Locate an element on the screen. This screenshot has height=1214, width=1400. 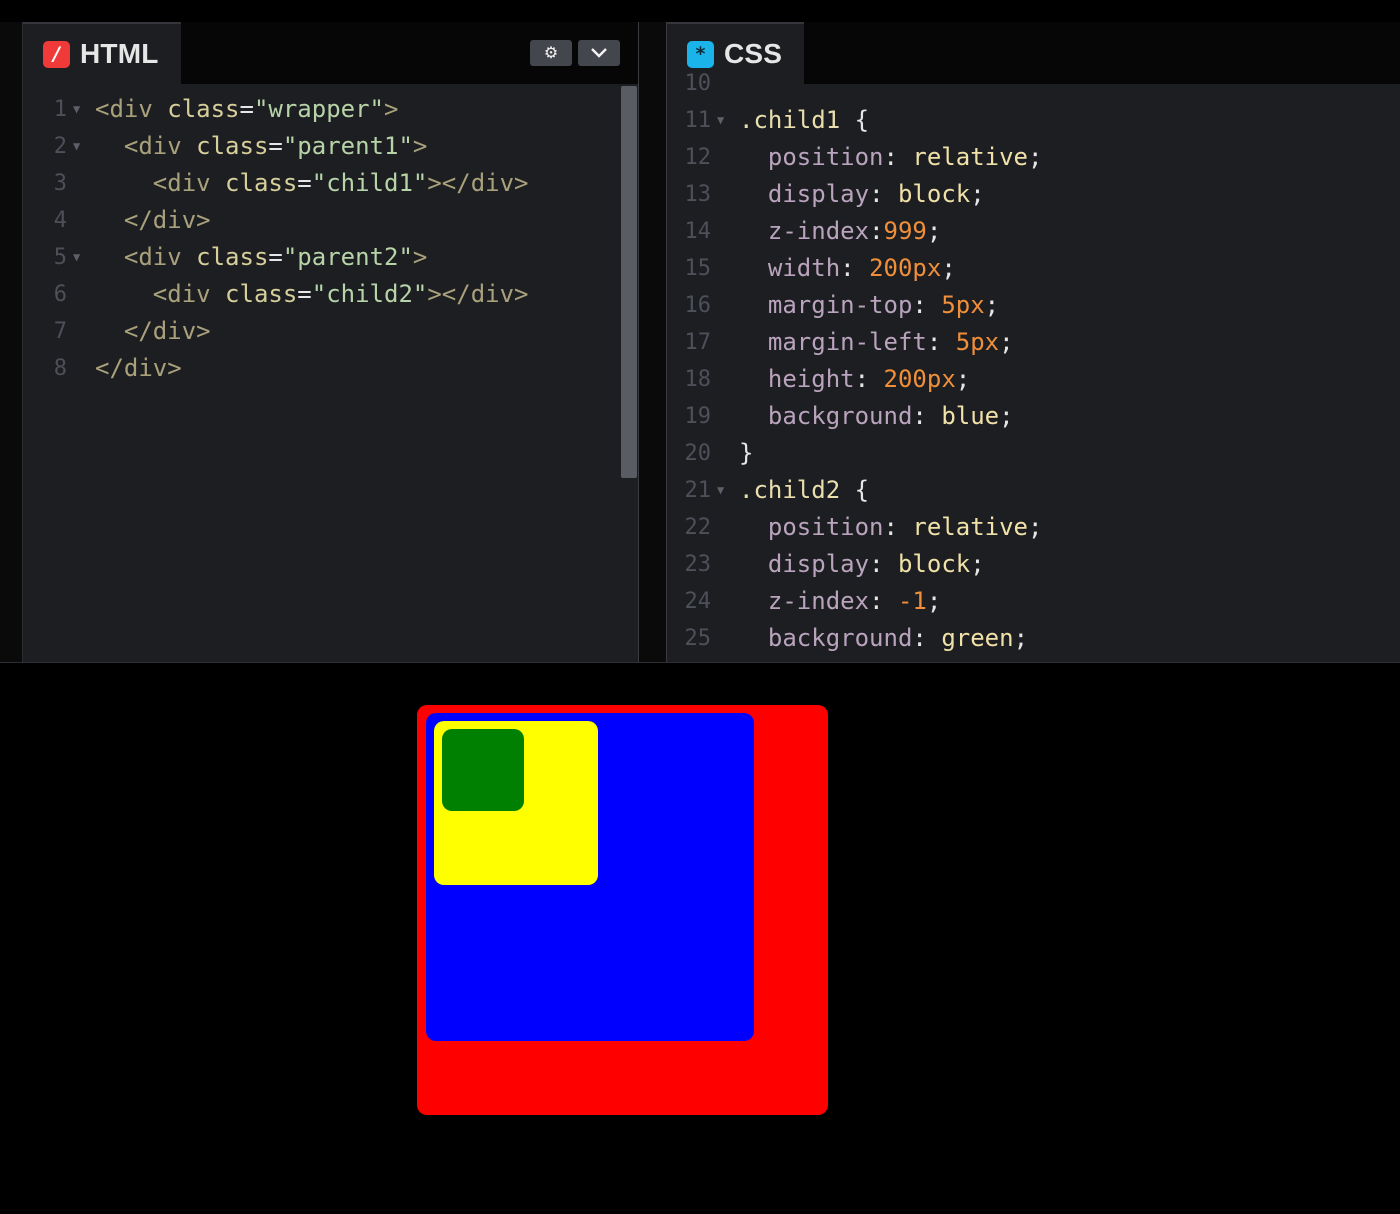
code-line: 17 margin-left: 5px; is located at coordinates (1033, 342).